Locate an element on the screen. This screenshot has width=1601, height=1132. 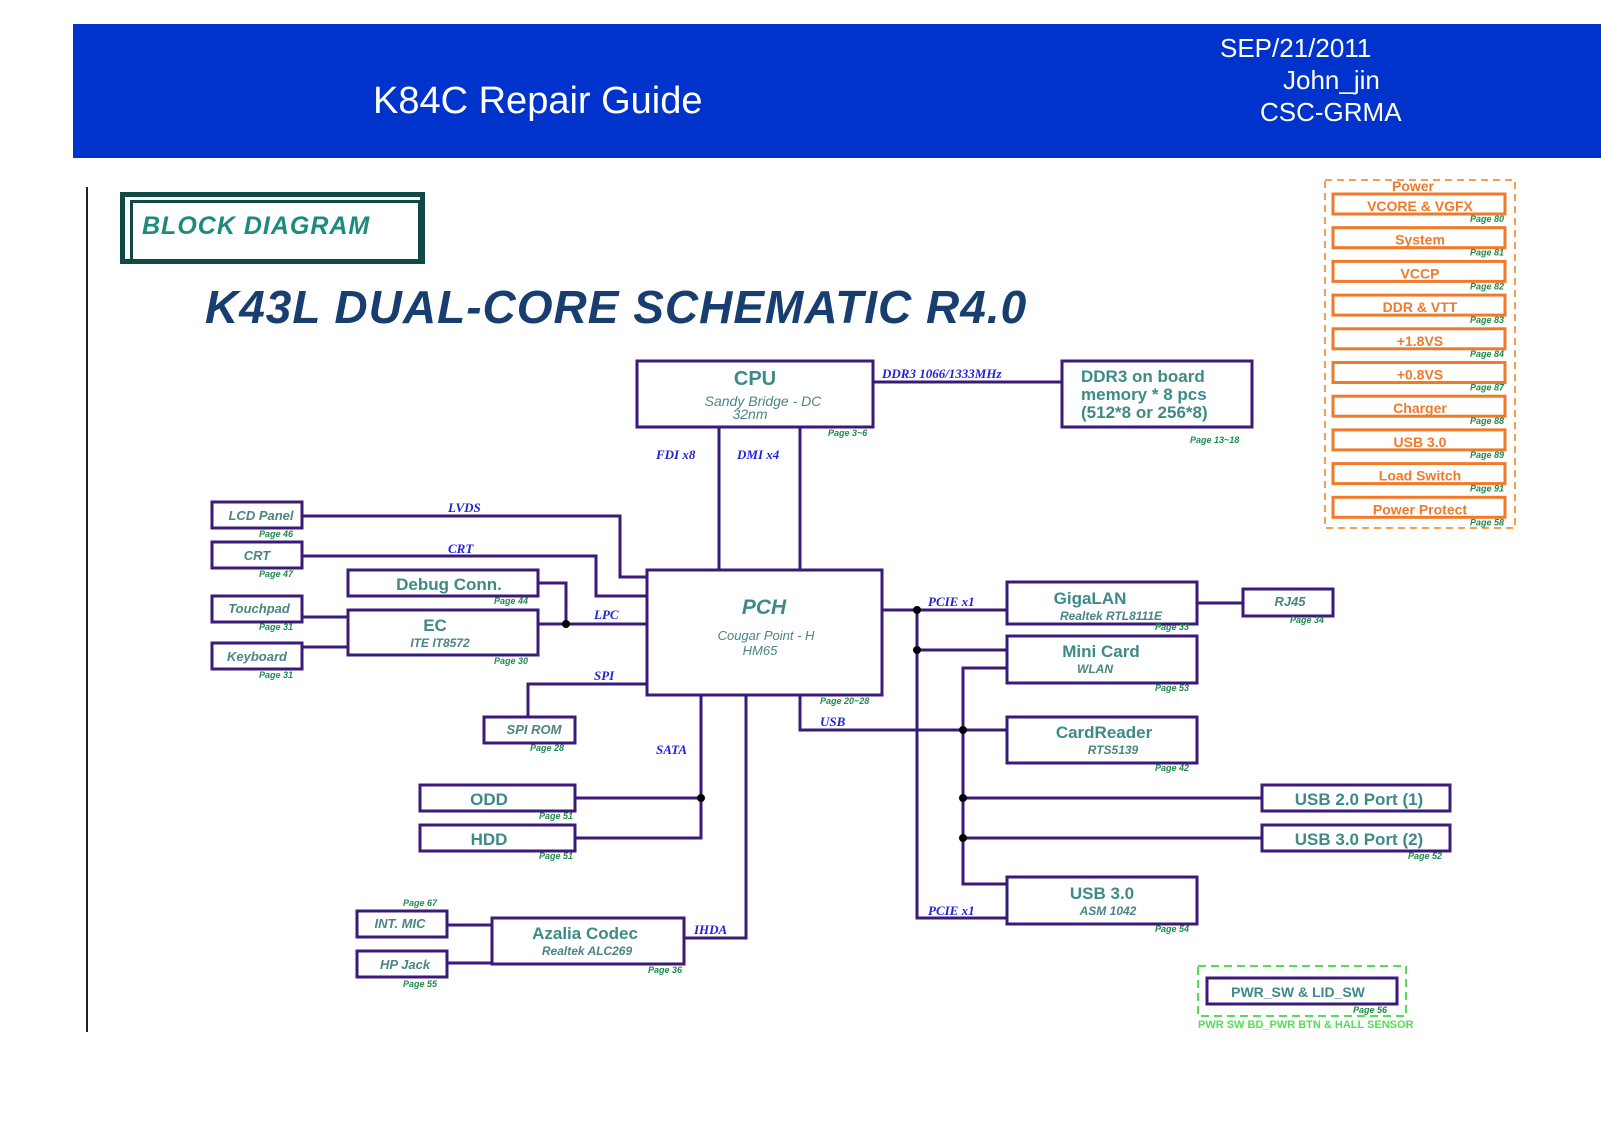
usb2port-title: USB 2.0 Port (1) is located at coordinates (1359, 799).